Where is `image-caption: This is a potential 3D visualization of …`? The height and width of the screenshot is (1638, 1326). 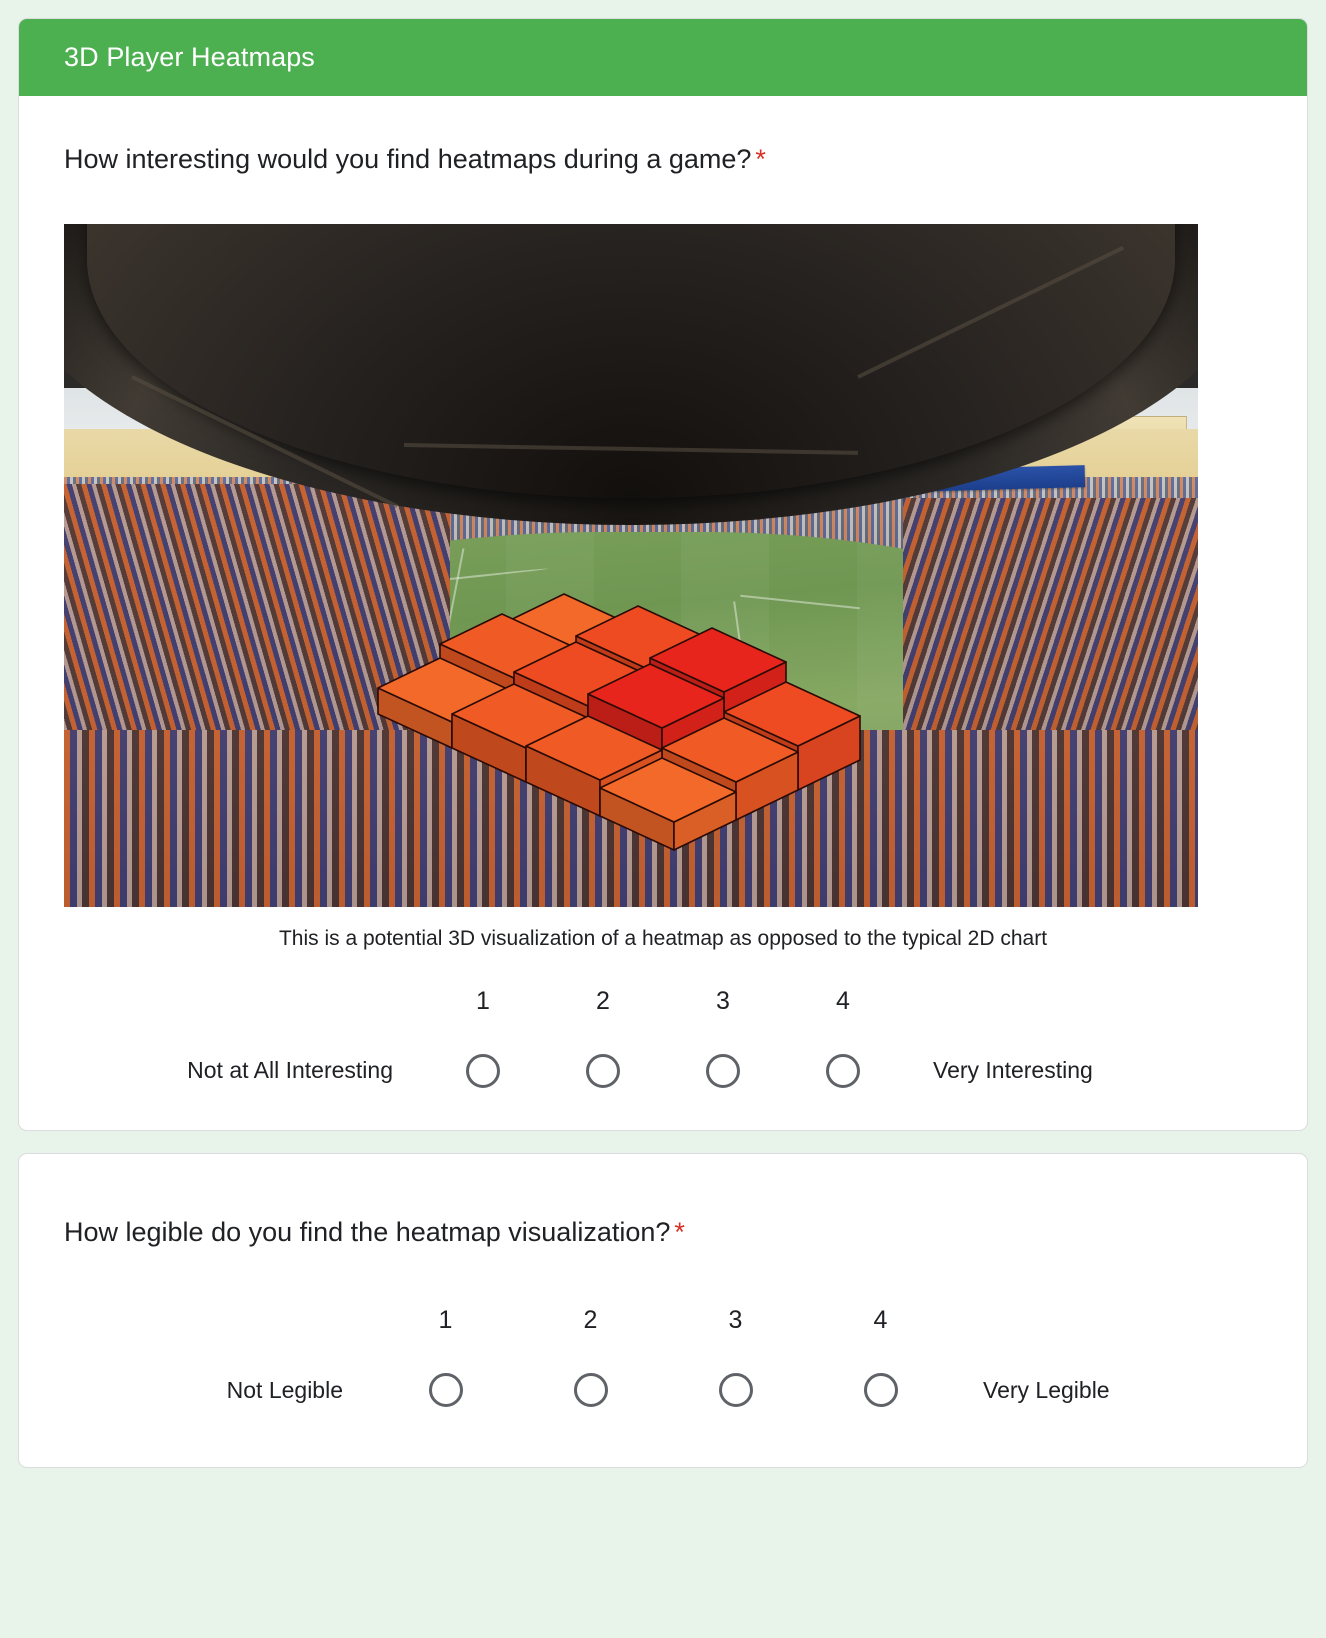 image-caption: This is a potential 3D visualization of … is located at coordinates (663, 939).